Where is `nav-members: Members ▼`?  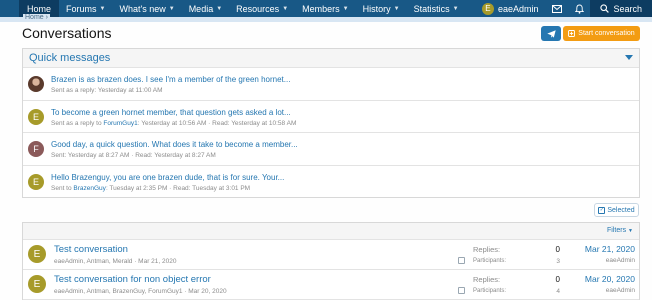
nav-members: Members ▼ is located at coordinates (325, 8).